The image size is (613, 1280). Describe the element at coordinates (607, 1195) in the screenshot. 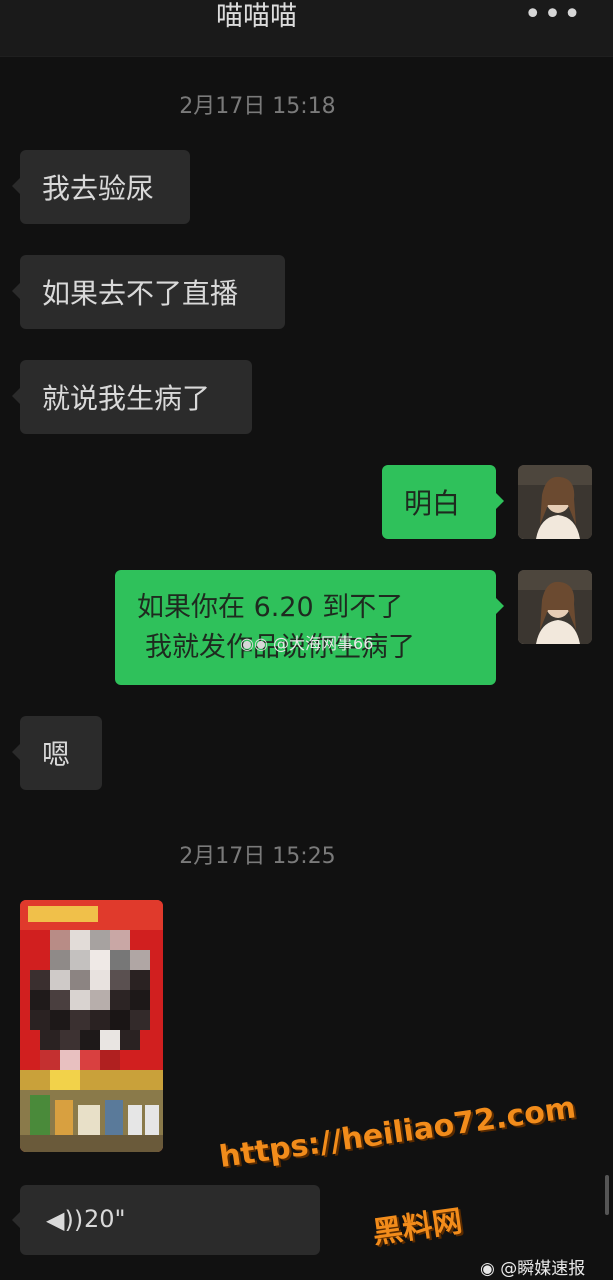

I see `scrollbar` at that location.